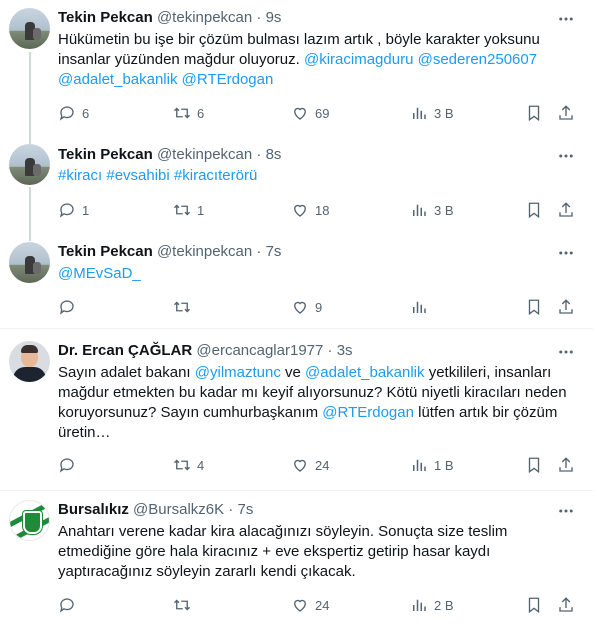  Describe the element at coordinates (188, 113) in the screenshot. I see `retweet-button: 6` at that location.